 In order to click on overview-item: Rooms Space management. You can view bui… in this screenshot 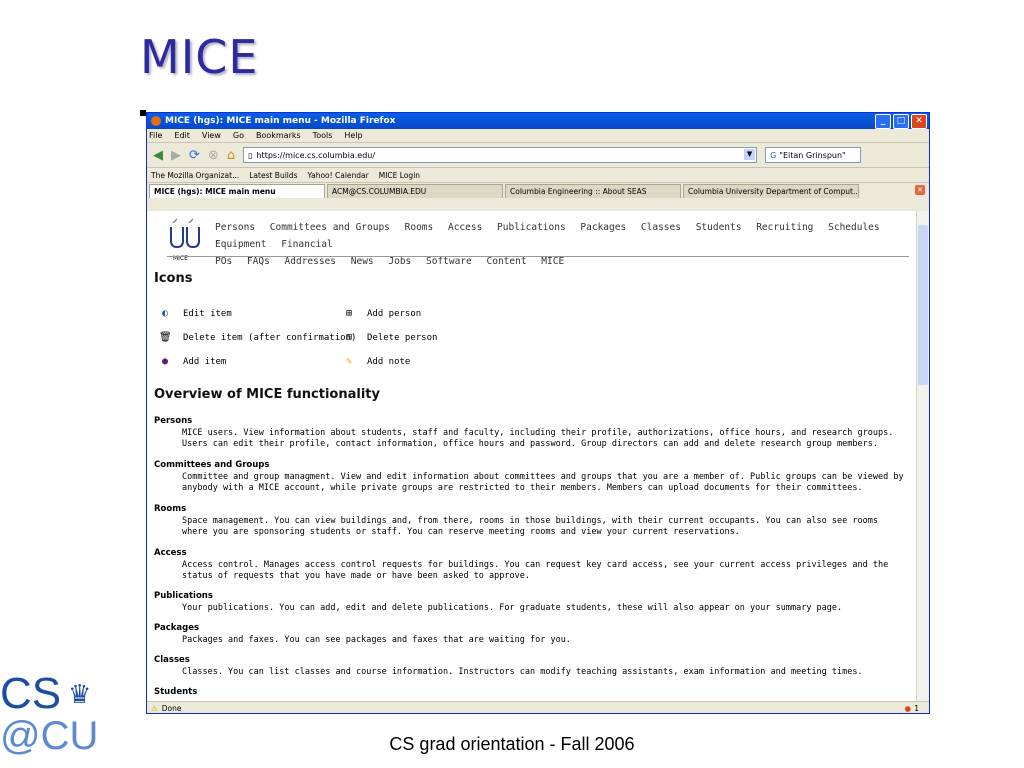, I will do `click(529, 521)`.